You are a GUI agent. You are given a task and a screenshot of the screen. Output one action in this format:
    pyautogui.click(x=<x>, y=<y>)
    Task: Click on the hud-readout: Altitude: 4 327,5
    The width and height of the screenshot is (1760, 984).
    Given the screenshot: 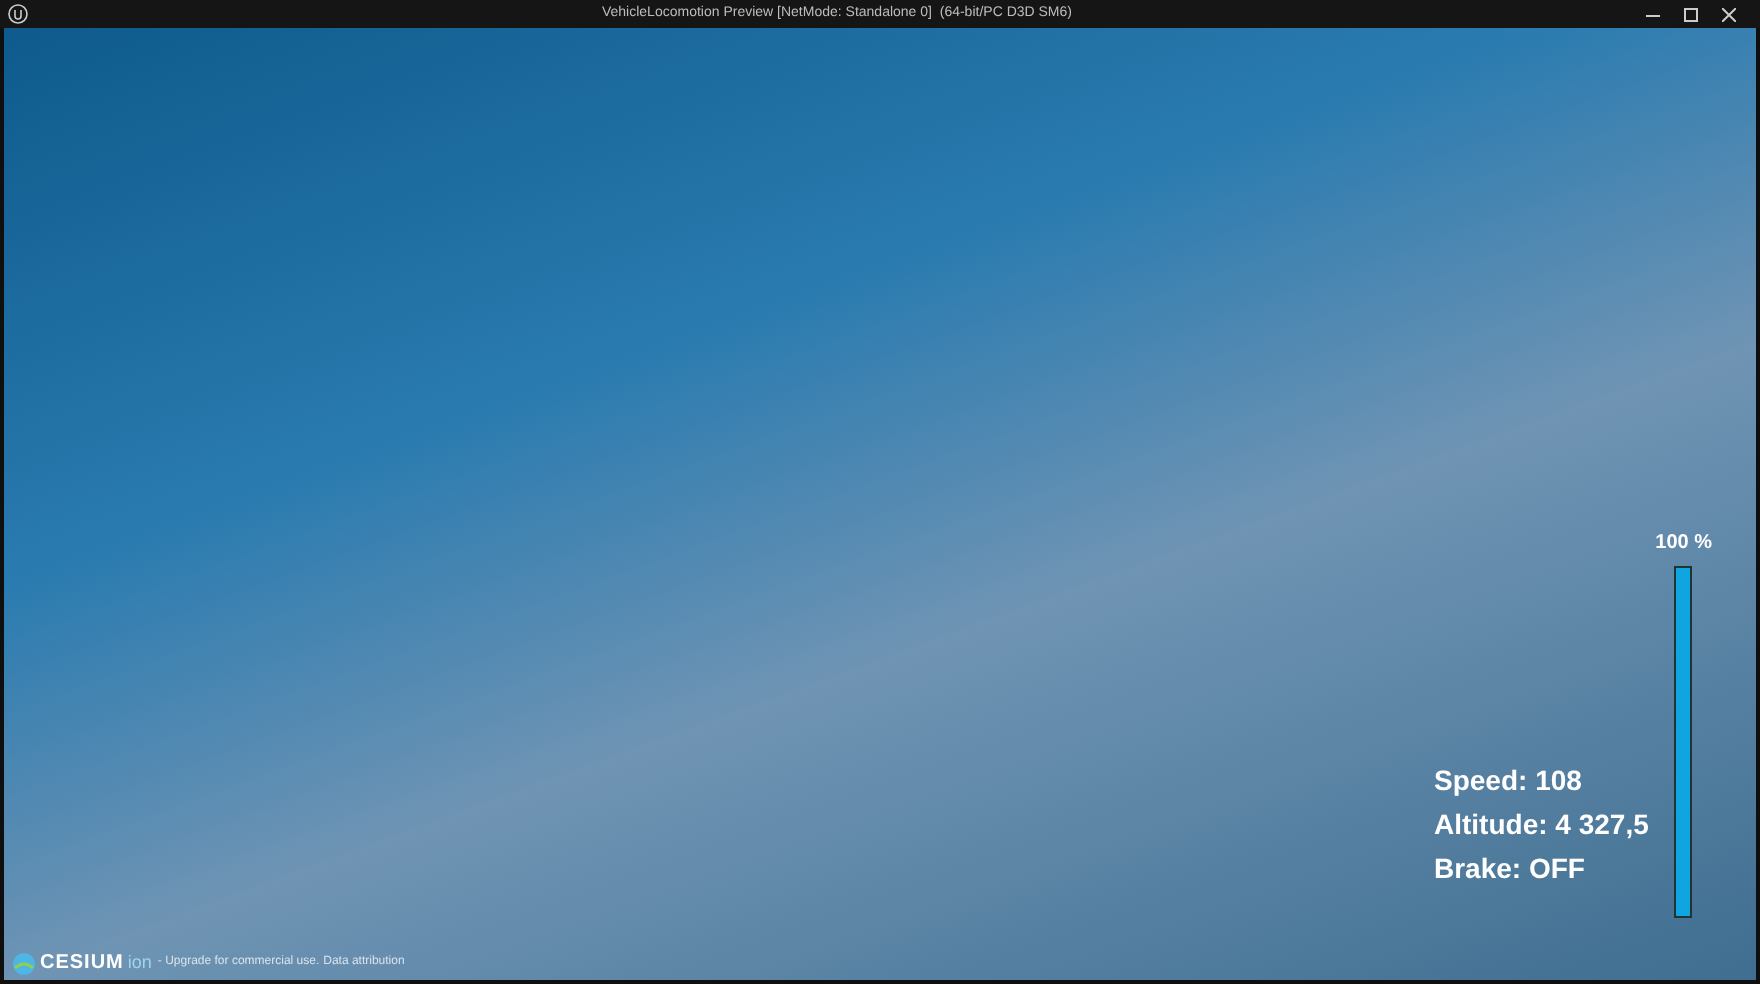 What is the action you would take?
    pyautogui.click(x=1541, y=824)
    